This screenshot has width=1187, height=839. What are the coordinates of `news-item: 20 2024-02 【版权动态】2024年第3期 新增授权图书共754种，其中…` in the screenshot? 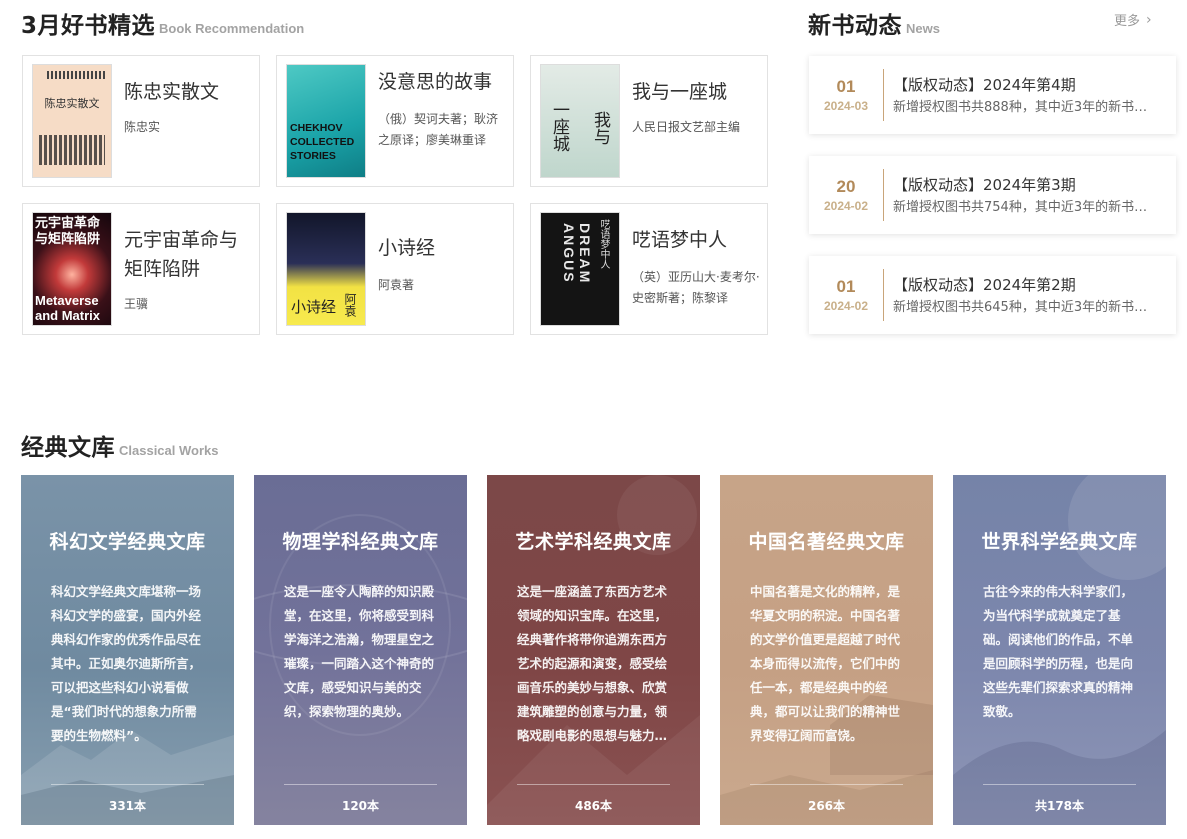 It's located at (992, 195).